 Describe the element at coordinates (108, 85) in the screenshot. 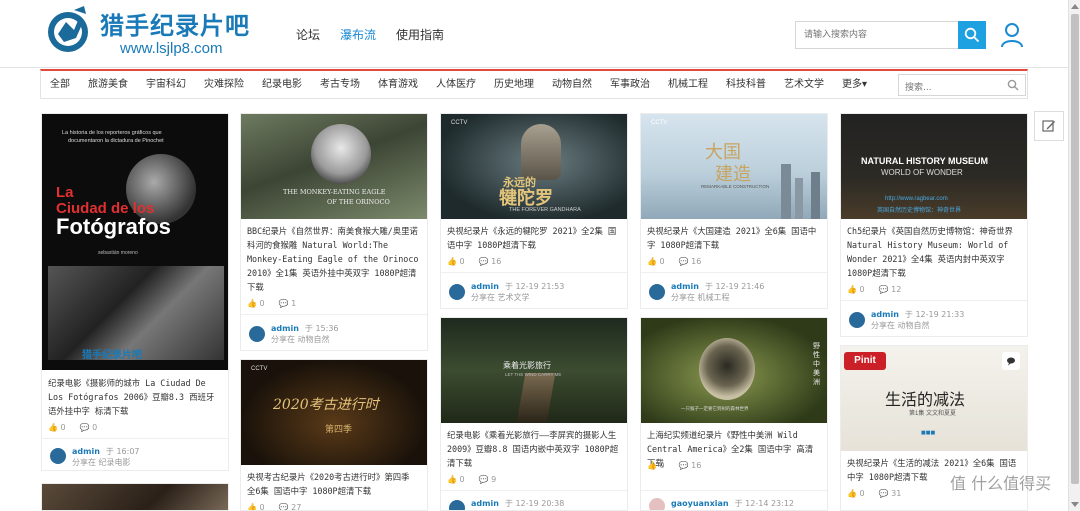

I see `category-travel-food: 旅游美食` at that location.